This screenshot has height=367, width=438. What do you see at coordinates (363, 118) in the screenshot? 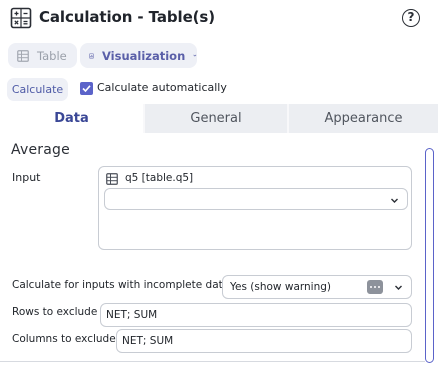
I see `tab-appearance: Appearance` at bounding box center [363, 118].